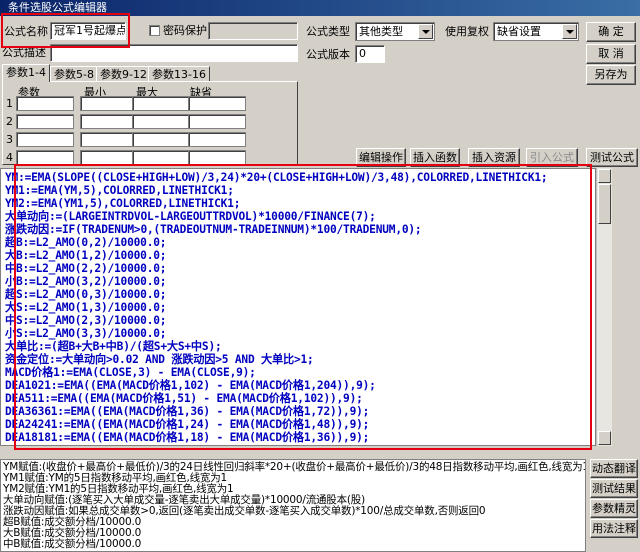  I want to click on scroll-up-icon, so click(604, 176).